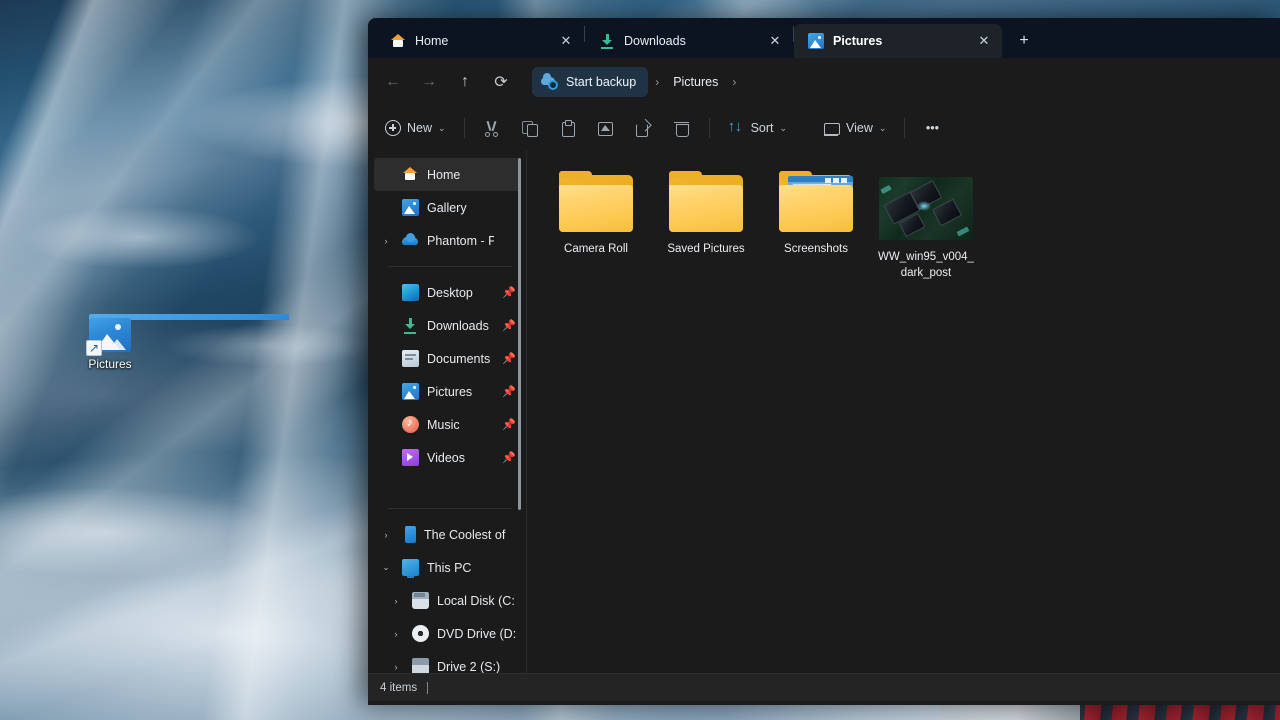 The height and width of the screenshot is (720, 1280). What do you see at coordinates (816, 249) in the screenshot?
I see `file-name-label: Screenshots` at bounding box center [816, 249].